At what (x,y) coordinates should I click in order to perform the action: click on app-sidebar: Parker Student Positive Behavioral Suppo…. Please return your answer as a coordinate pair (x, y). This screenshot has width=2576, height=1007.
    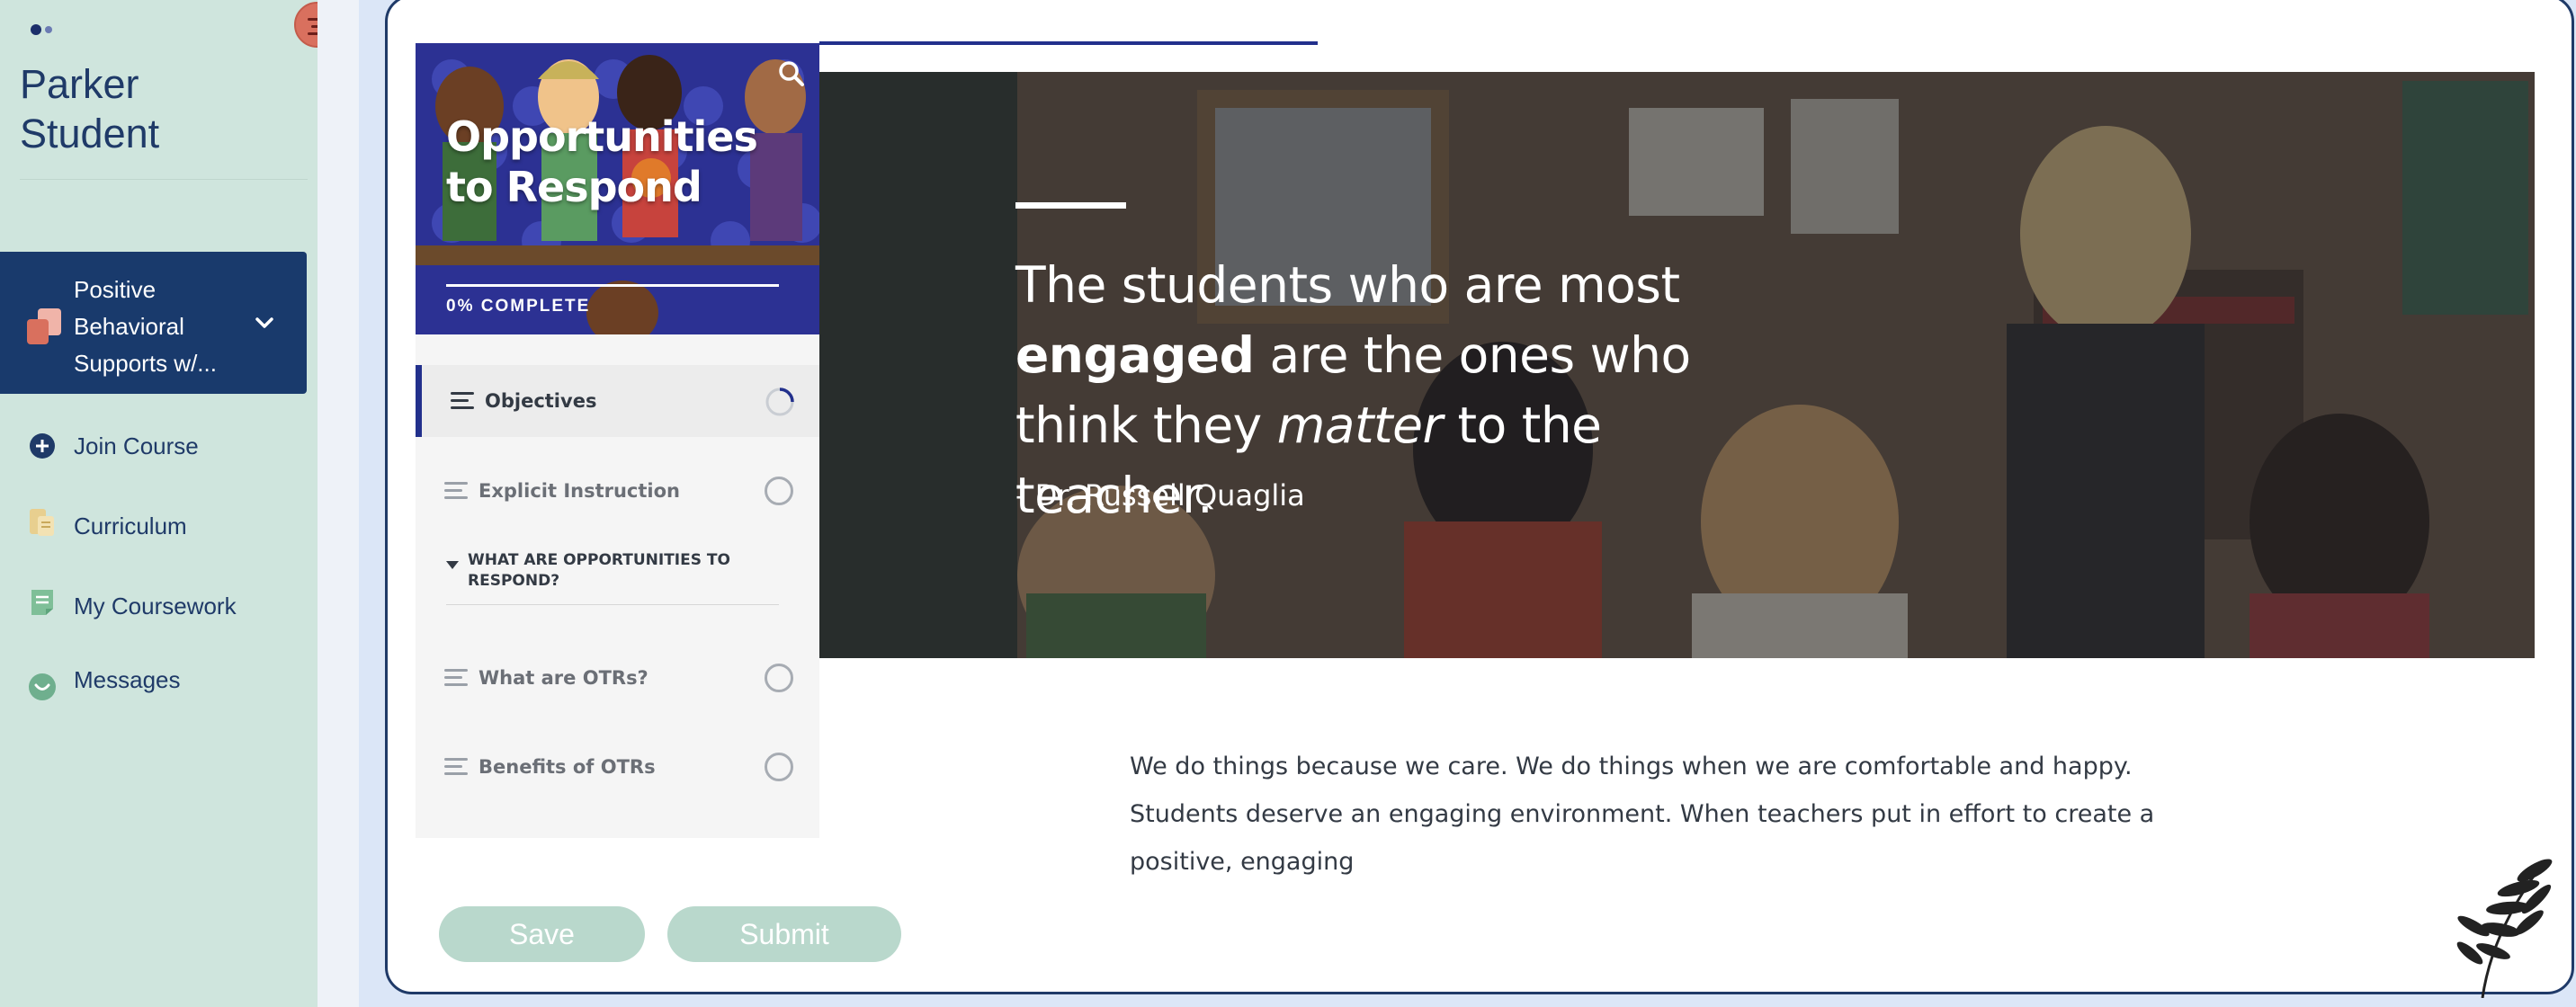
    Looking at the image, I should click on (159, 503).